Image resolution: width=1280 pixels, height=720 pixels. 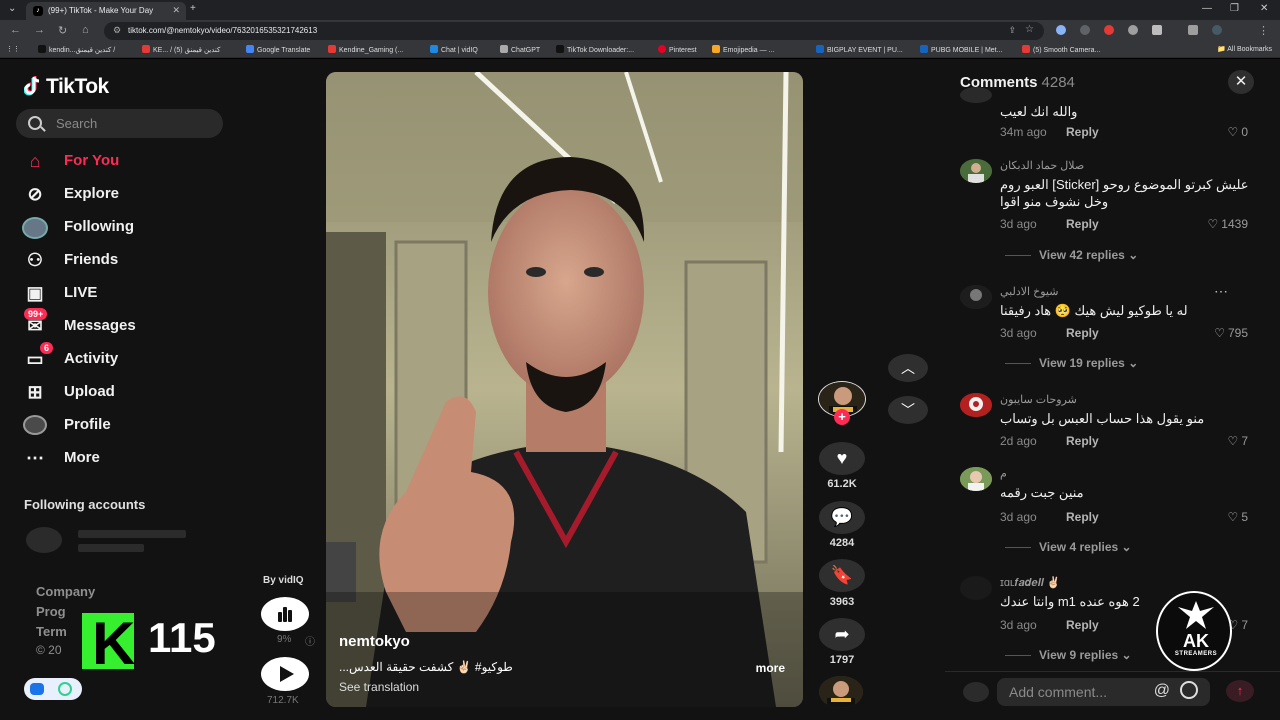 What do you see at coordinates (1162, 691) in the screenshot?
I see `mention-icon: @` at bounding box center [1162, 691].